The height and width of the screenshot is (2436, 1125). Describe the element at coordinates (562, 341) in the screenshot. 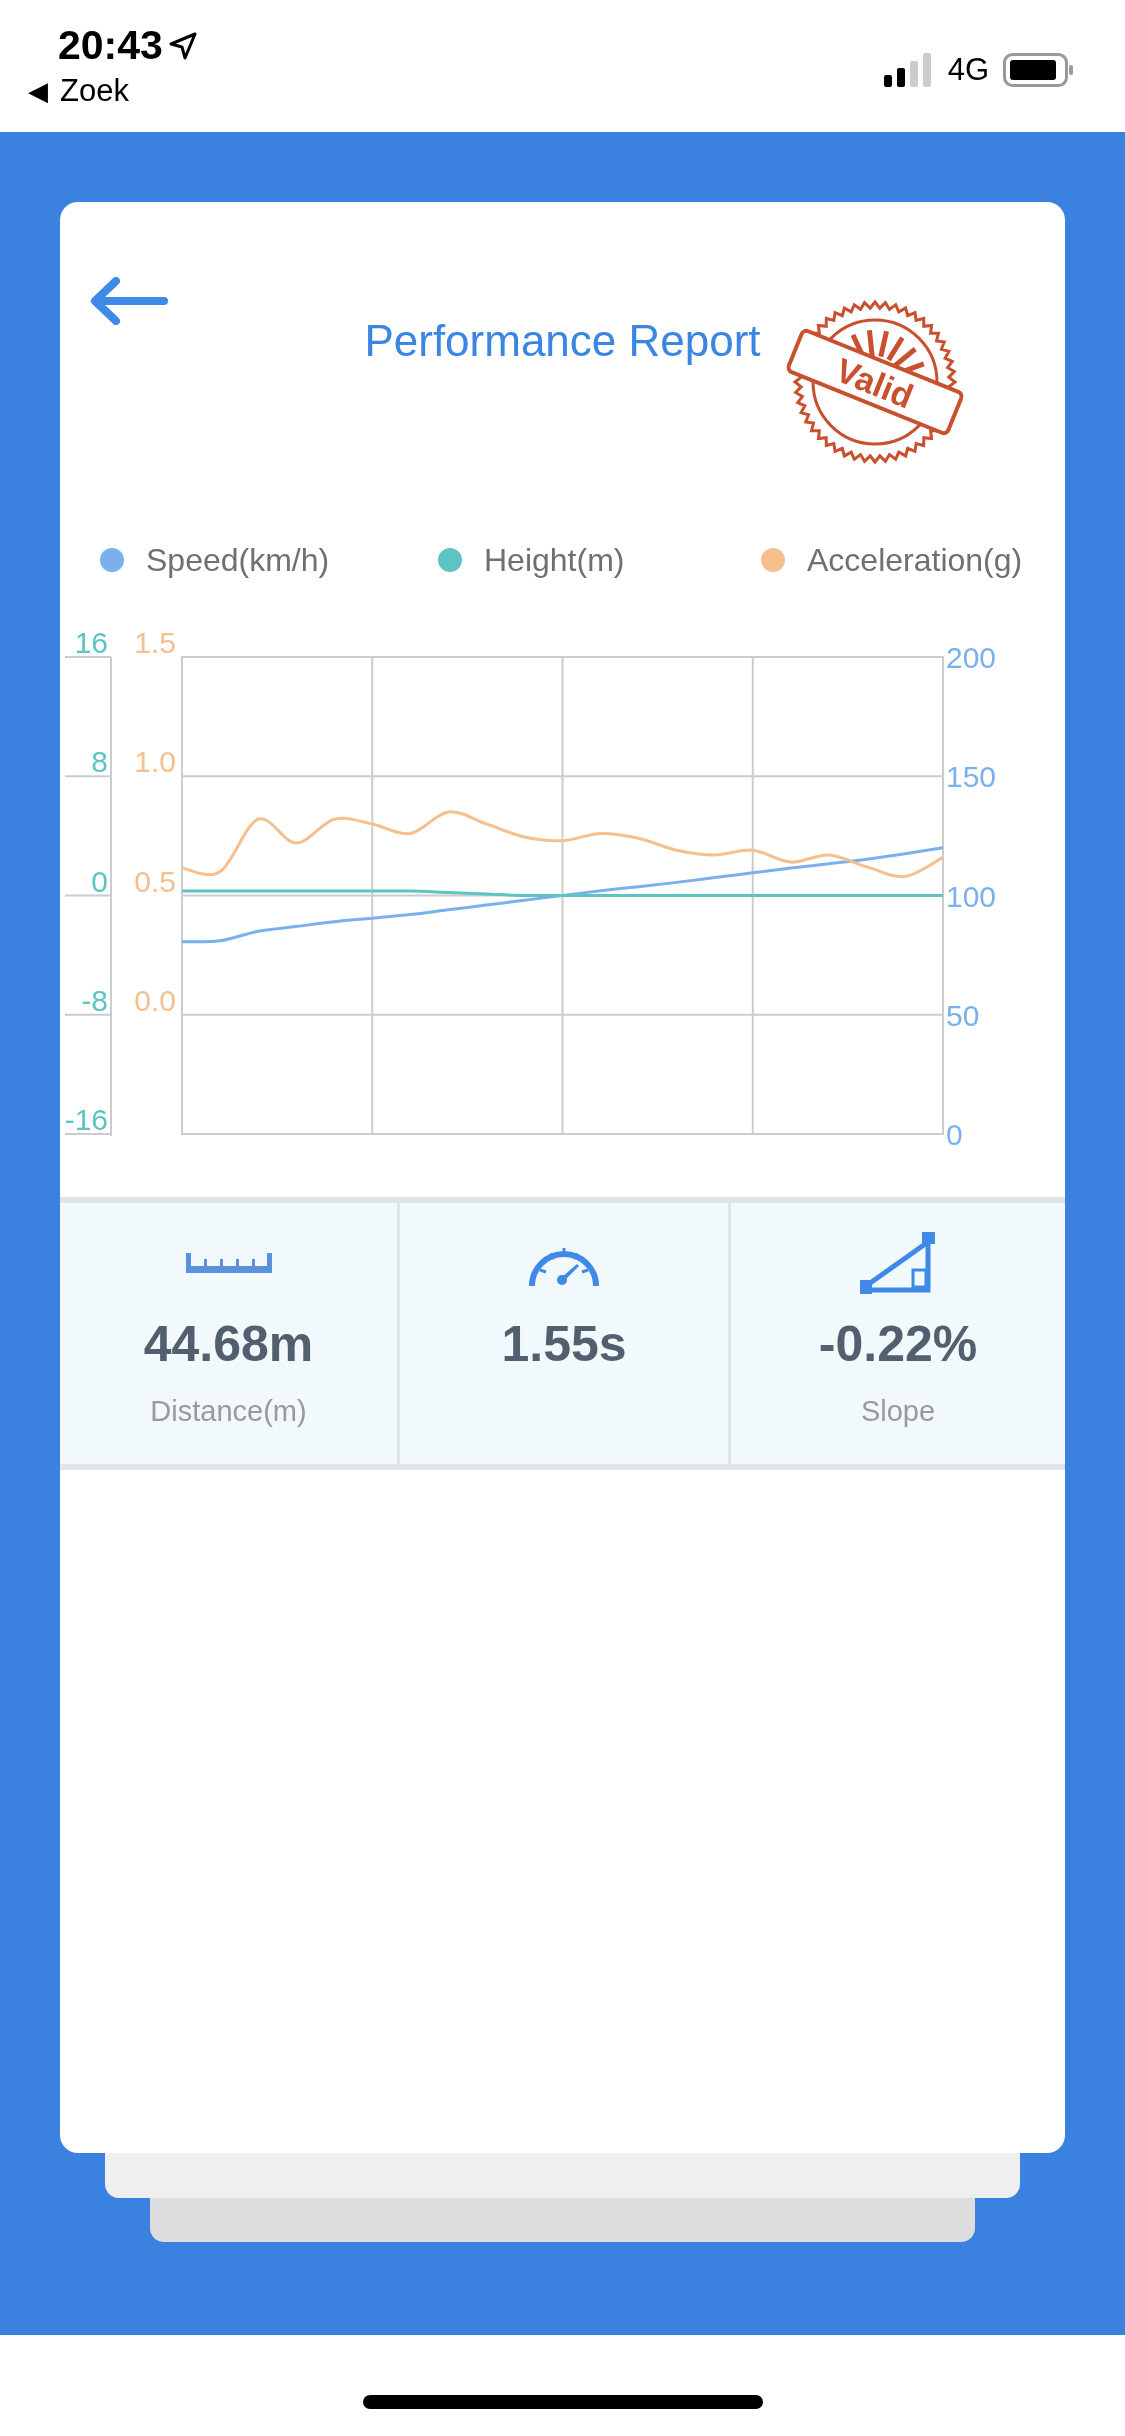

I see `page-title: Performance Report` at that location.